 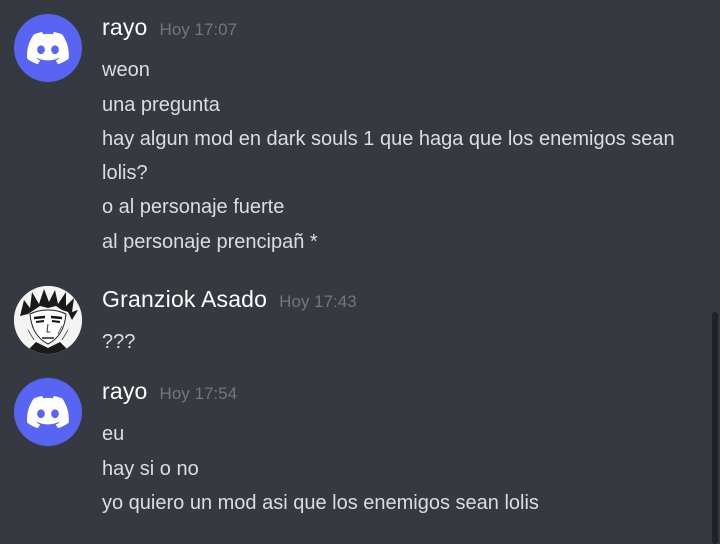 What do you see at coordinates (198, 29) in the screenshot?
I see `timestamp: Hoy 17:07` at bounding box center [198, 29].